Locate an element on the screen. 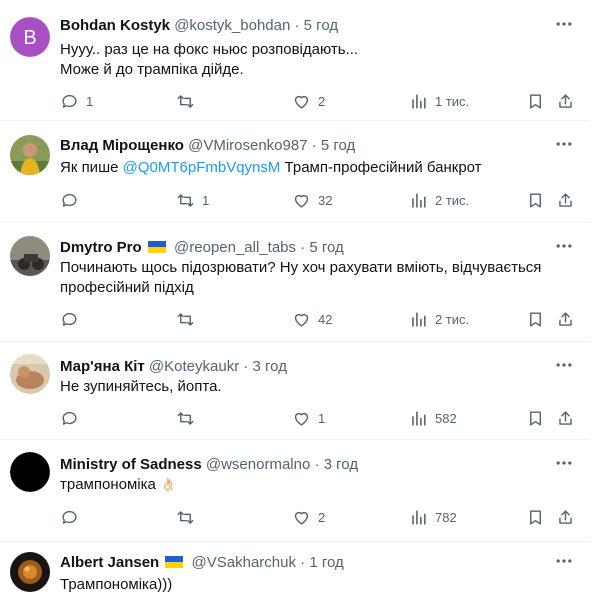  avatar: B is located at coordinates (30, 37).